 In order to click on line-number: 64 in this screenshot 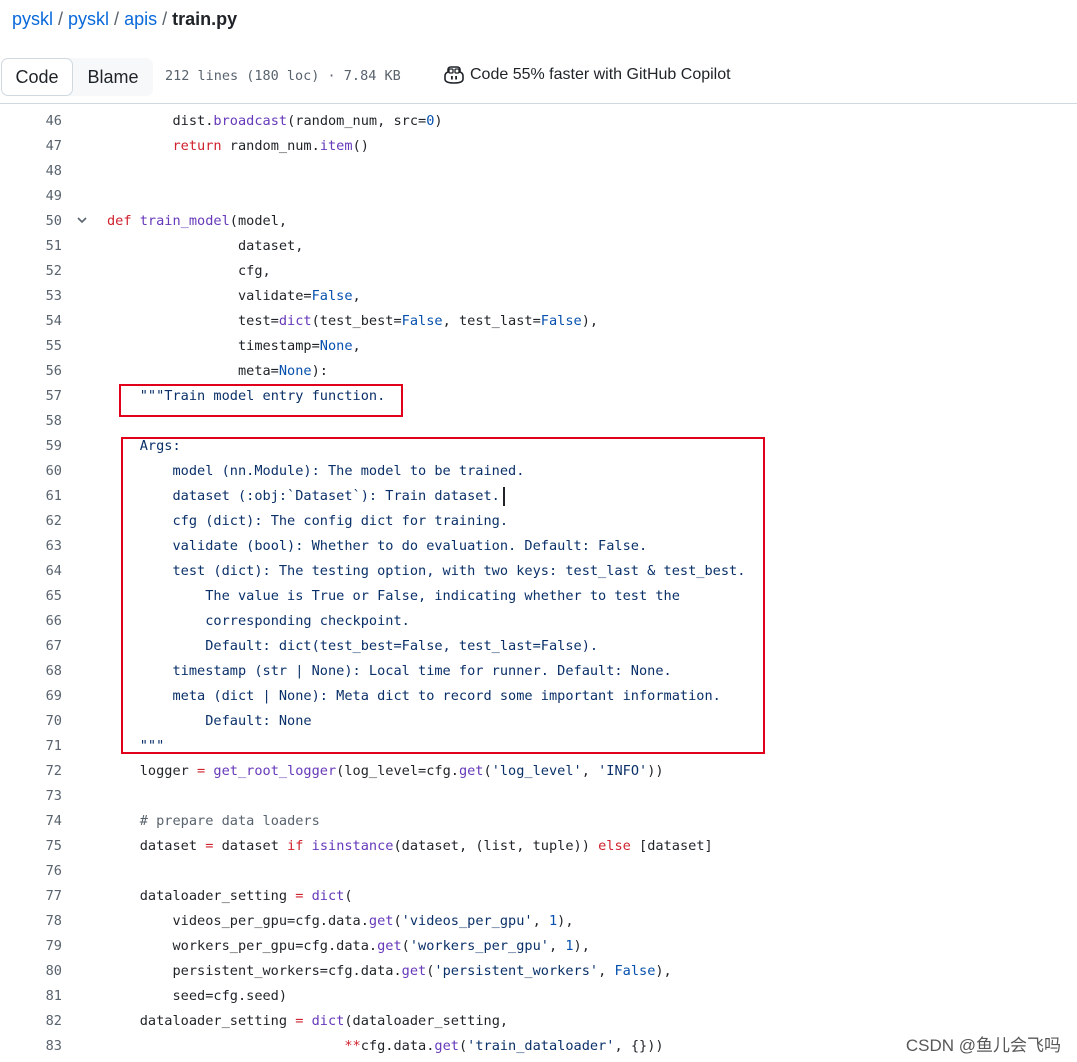, I will do `click(31, 571)`.